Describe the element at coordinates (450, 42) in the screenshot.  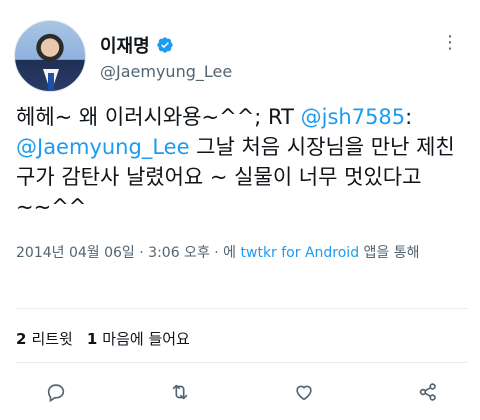
I see `more-icon: ⋮` at that location.